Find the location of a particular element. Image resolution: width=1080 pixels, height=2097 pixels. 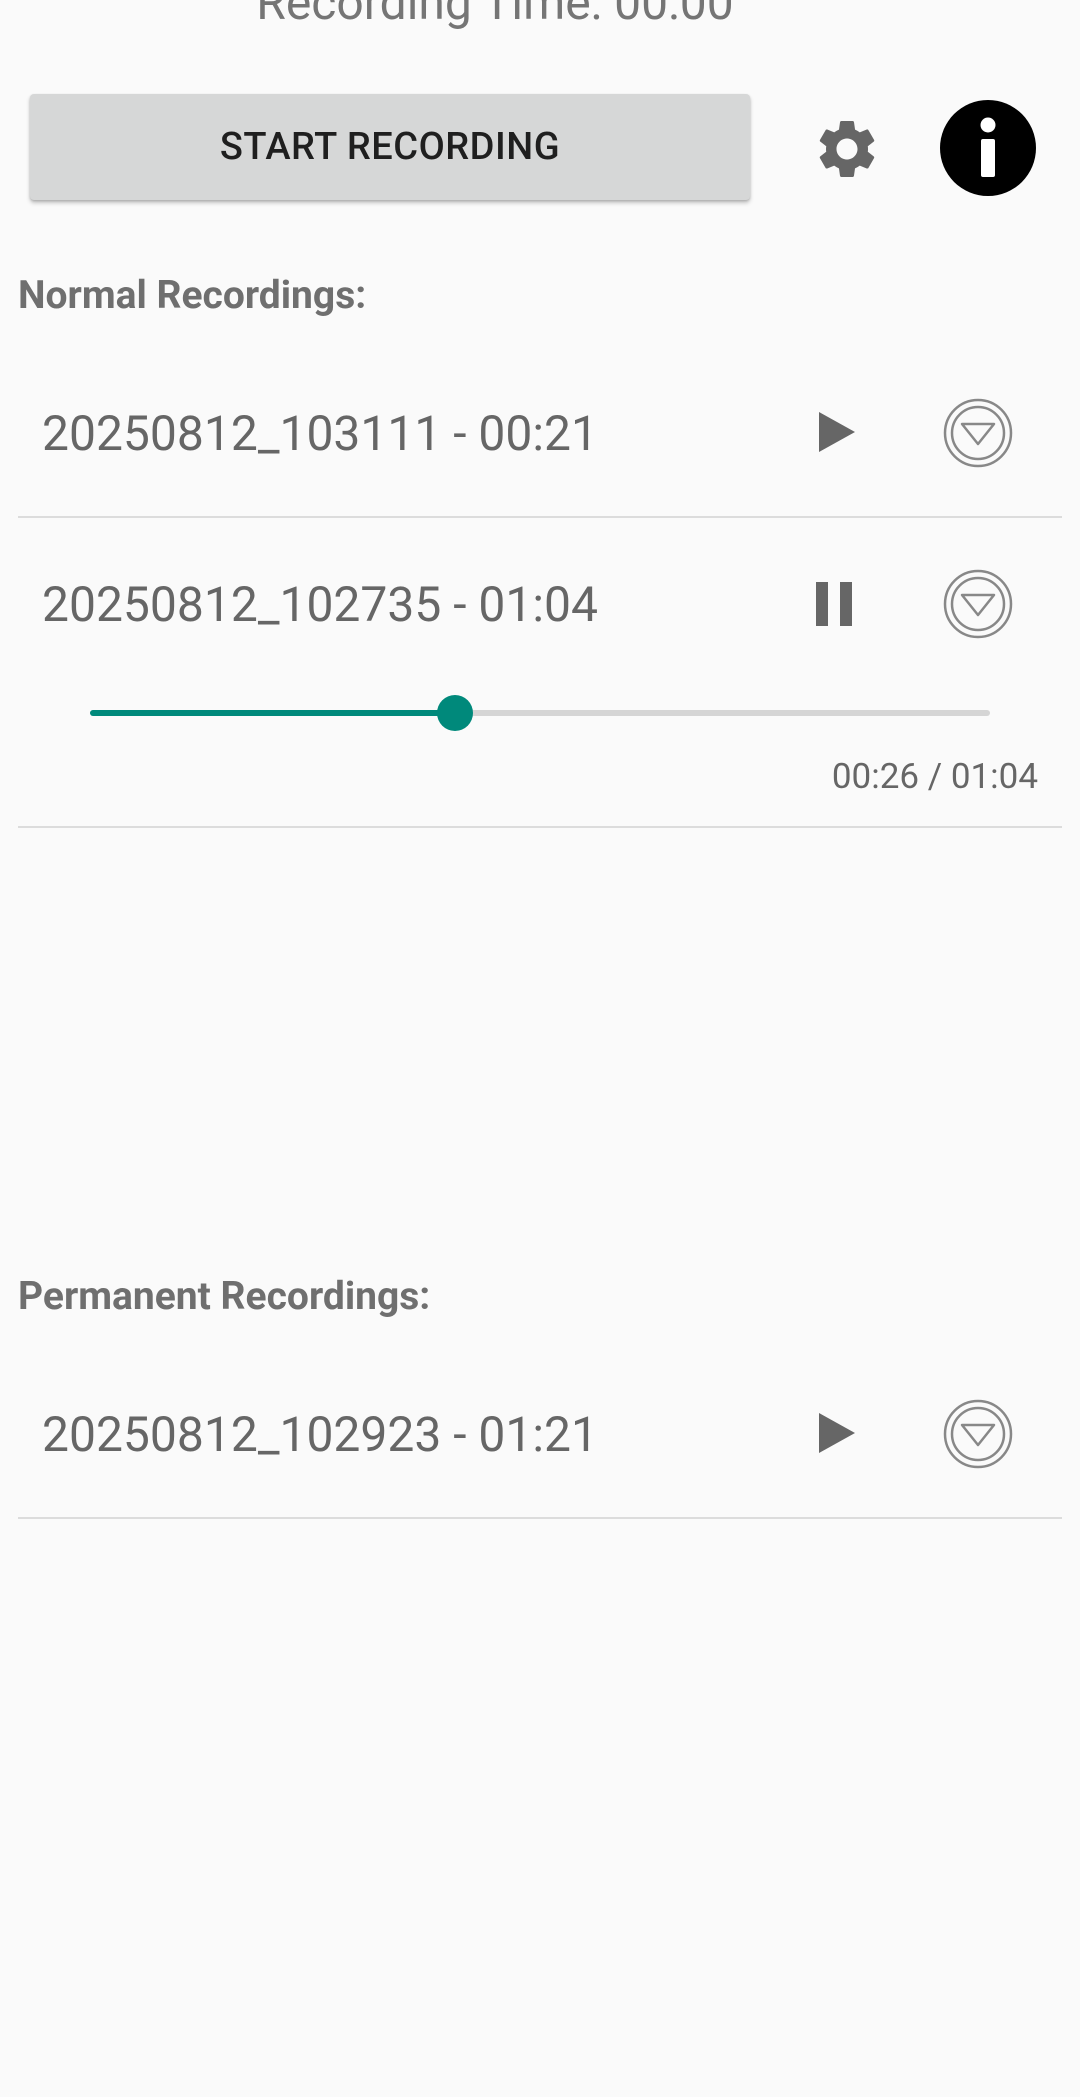

recording-title: 20250812_103111 - 00:21 is located at coordinates (320, 433).